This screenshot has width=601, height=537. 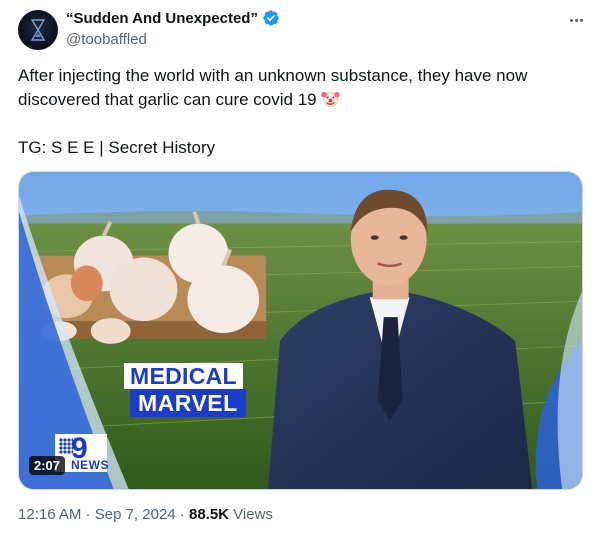 What do you see at coordinates (330, 99) in the screenshot?
I see `clown-face-emoji-icon` at bounding box center [330, 99].